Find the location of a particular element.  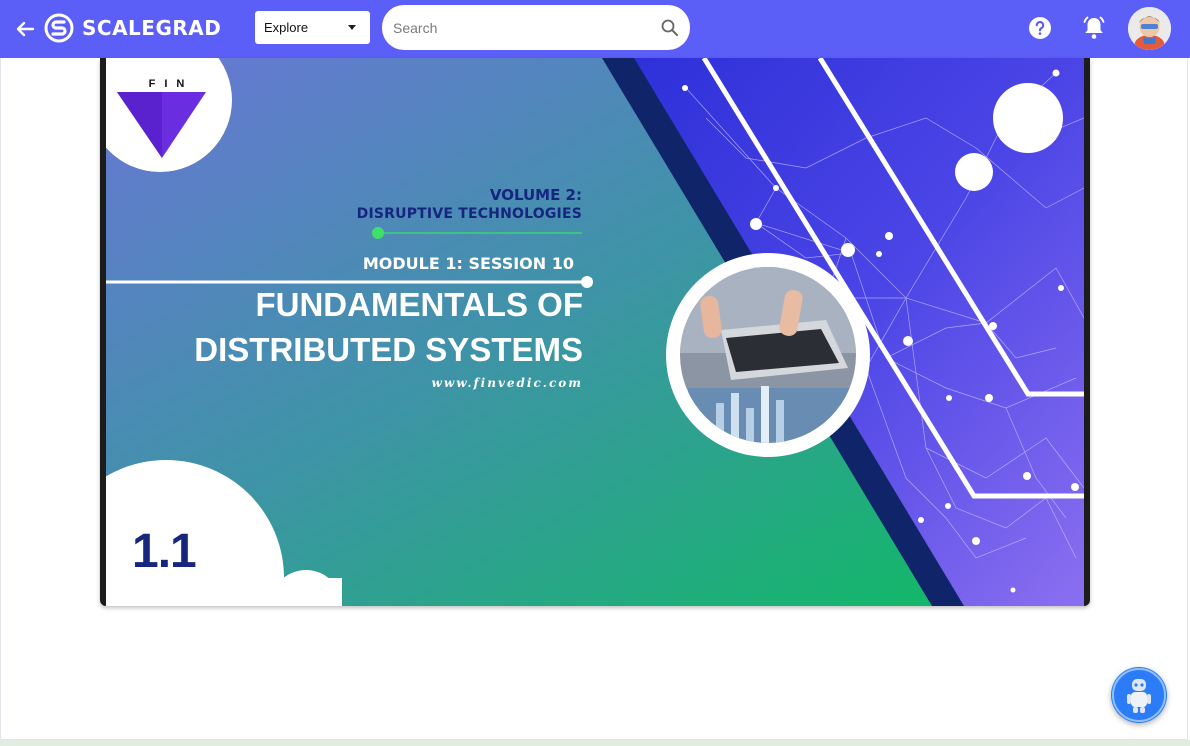

search-icon is located at coordinates (670, 28).